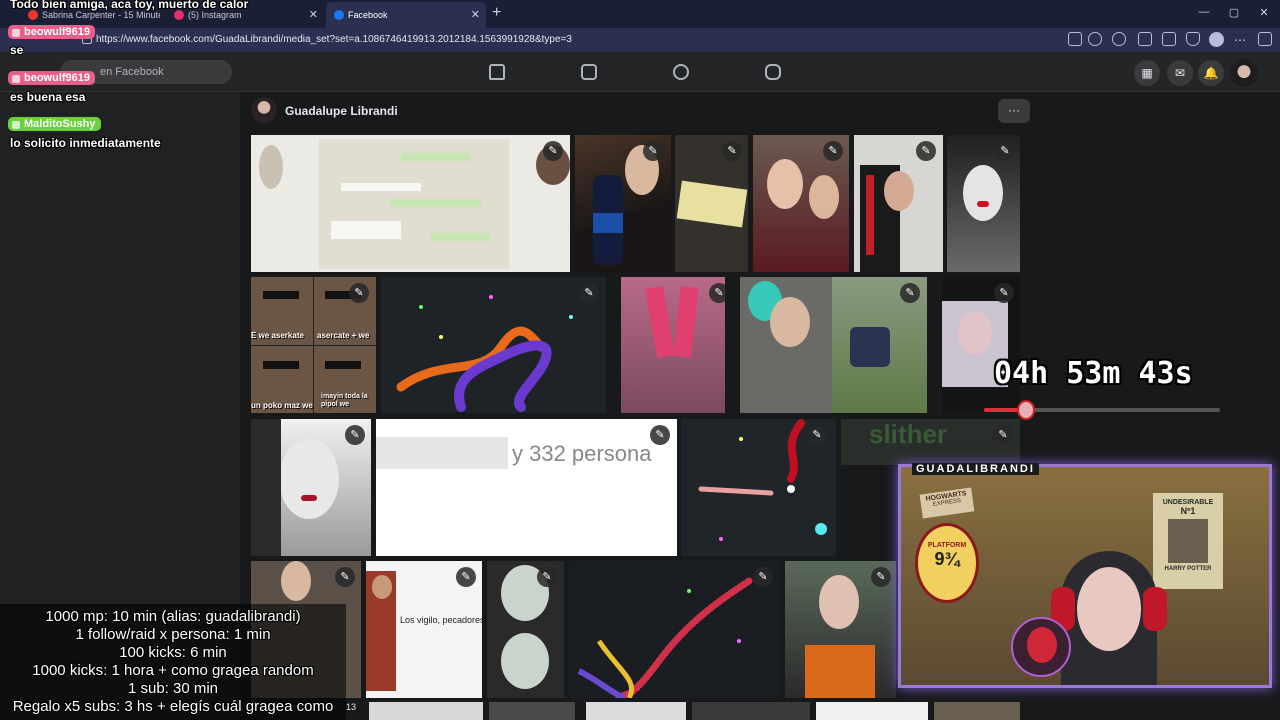 The image size is (1280, 720). Describe the element at coordinates (525, 629) in the screenshot. I see `photo-double-selfie: ✎` at that location.